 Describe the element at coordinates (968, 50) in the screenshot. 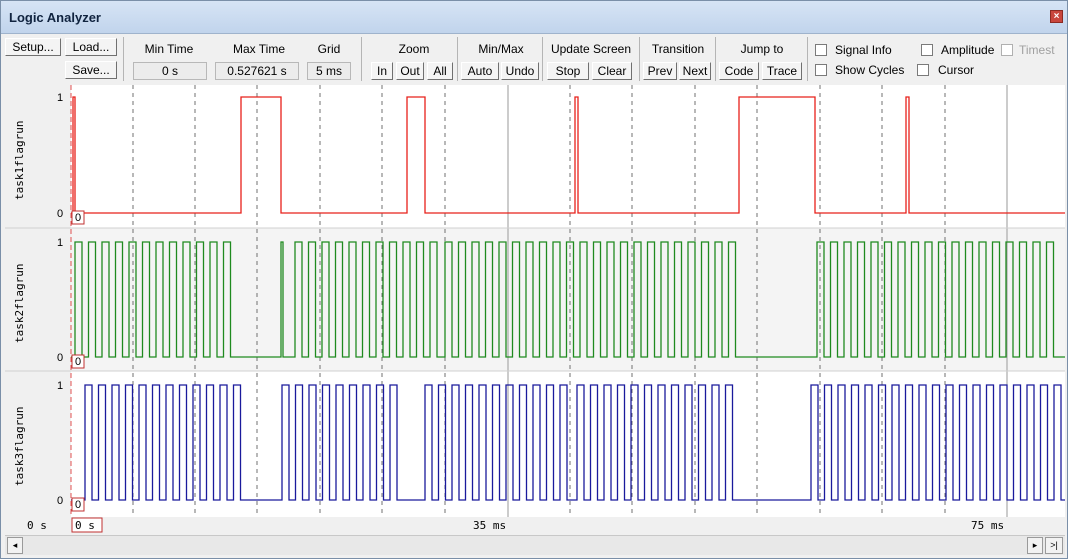

I see `amplitude-label: Amplitude` at that location.